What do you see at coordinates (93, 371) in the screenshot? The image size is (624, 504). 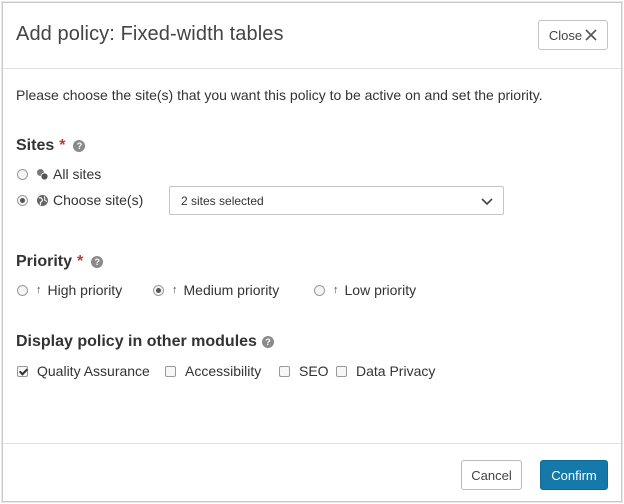 I see `option-label: Quality Assurance` at bounding box center [93, 371].